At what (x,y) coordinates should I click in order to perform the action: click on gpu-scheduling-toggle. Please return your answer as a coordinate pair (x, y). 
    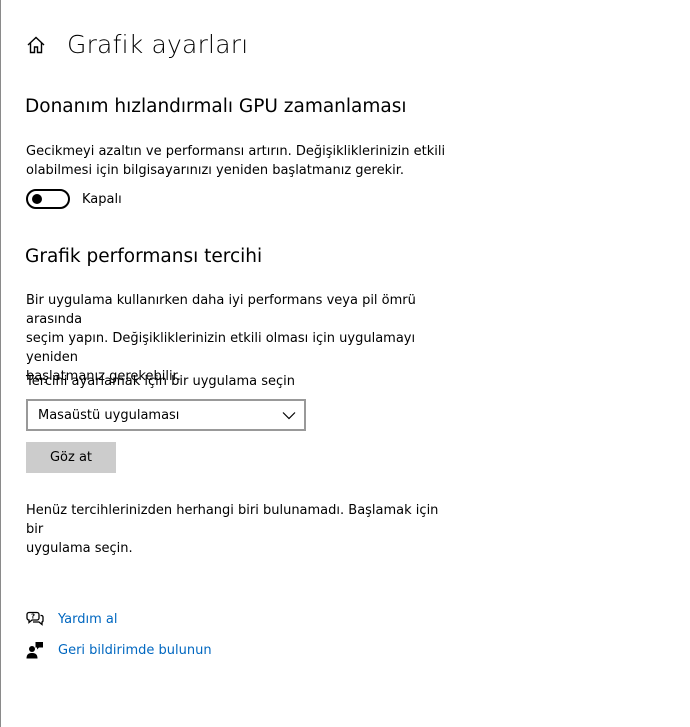
    Looking at the image, I should click on (48, 199).